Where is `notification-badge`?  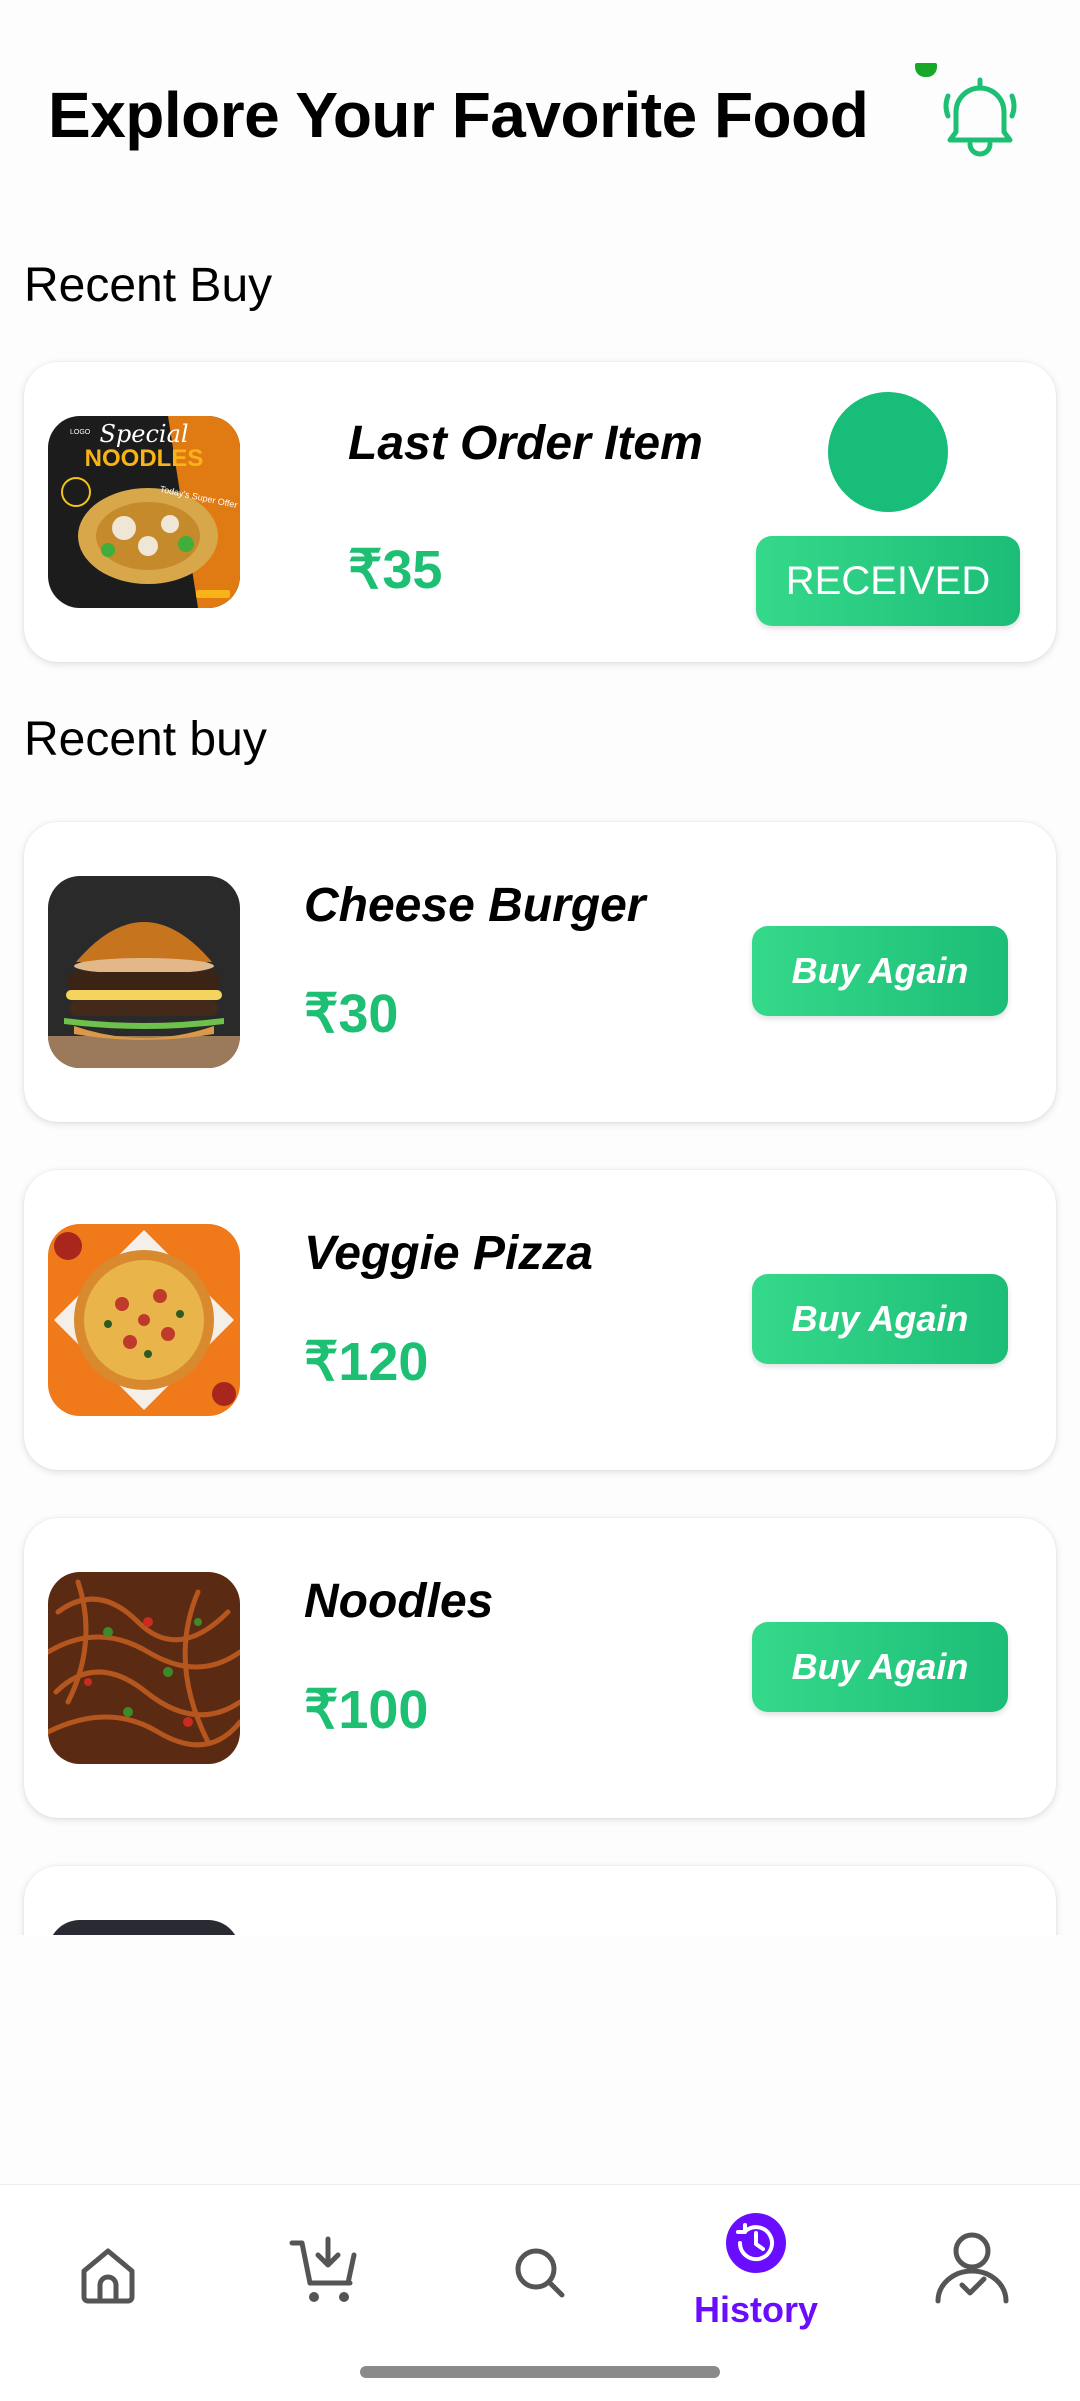
notification-badge is located at coordinates (926, 70).